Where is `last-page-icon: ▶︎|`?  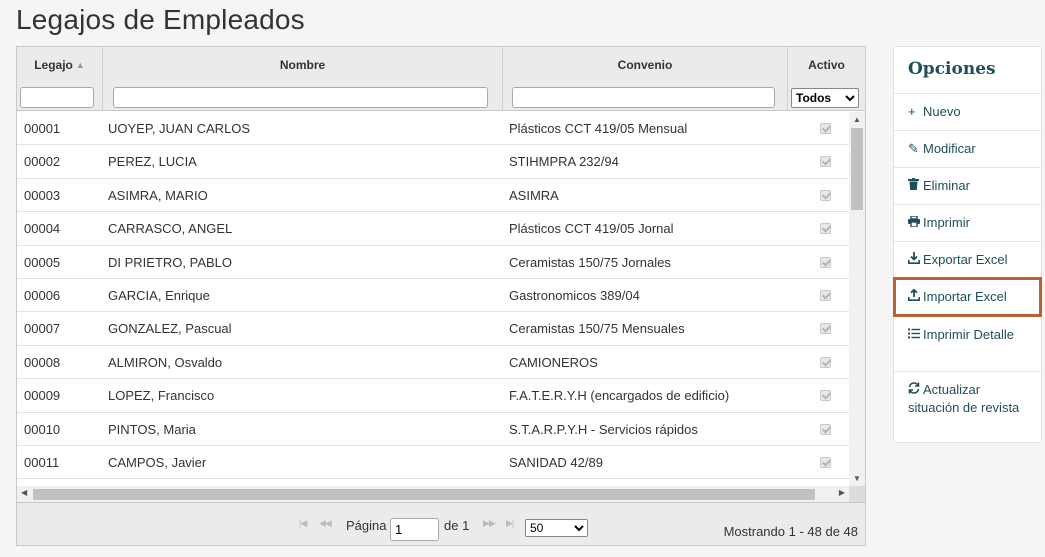 last-page-icon: ▶︎| is located at coordinates (510, 523).